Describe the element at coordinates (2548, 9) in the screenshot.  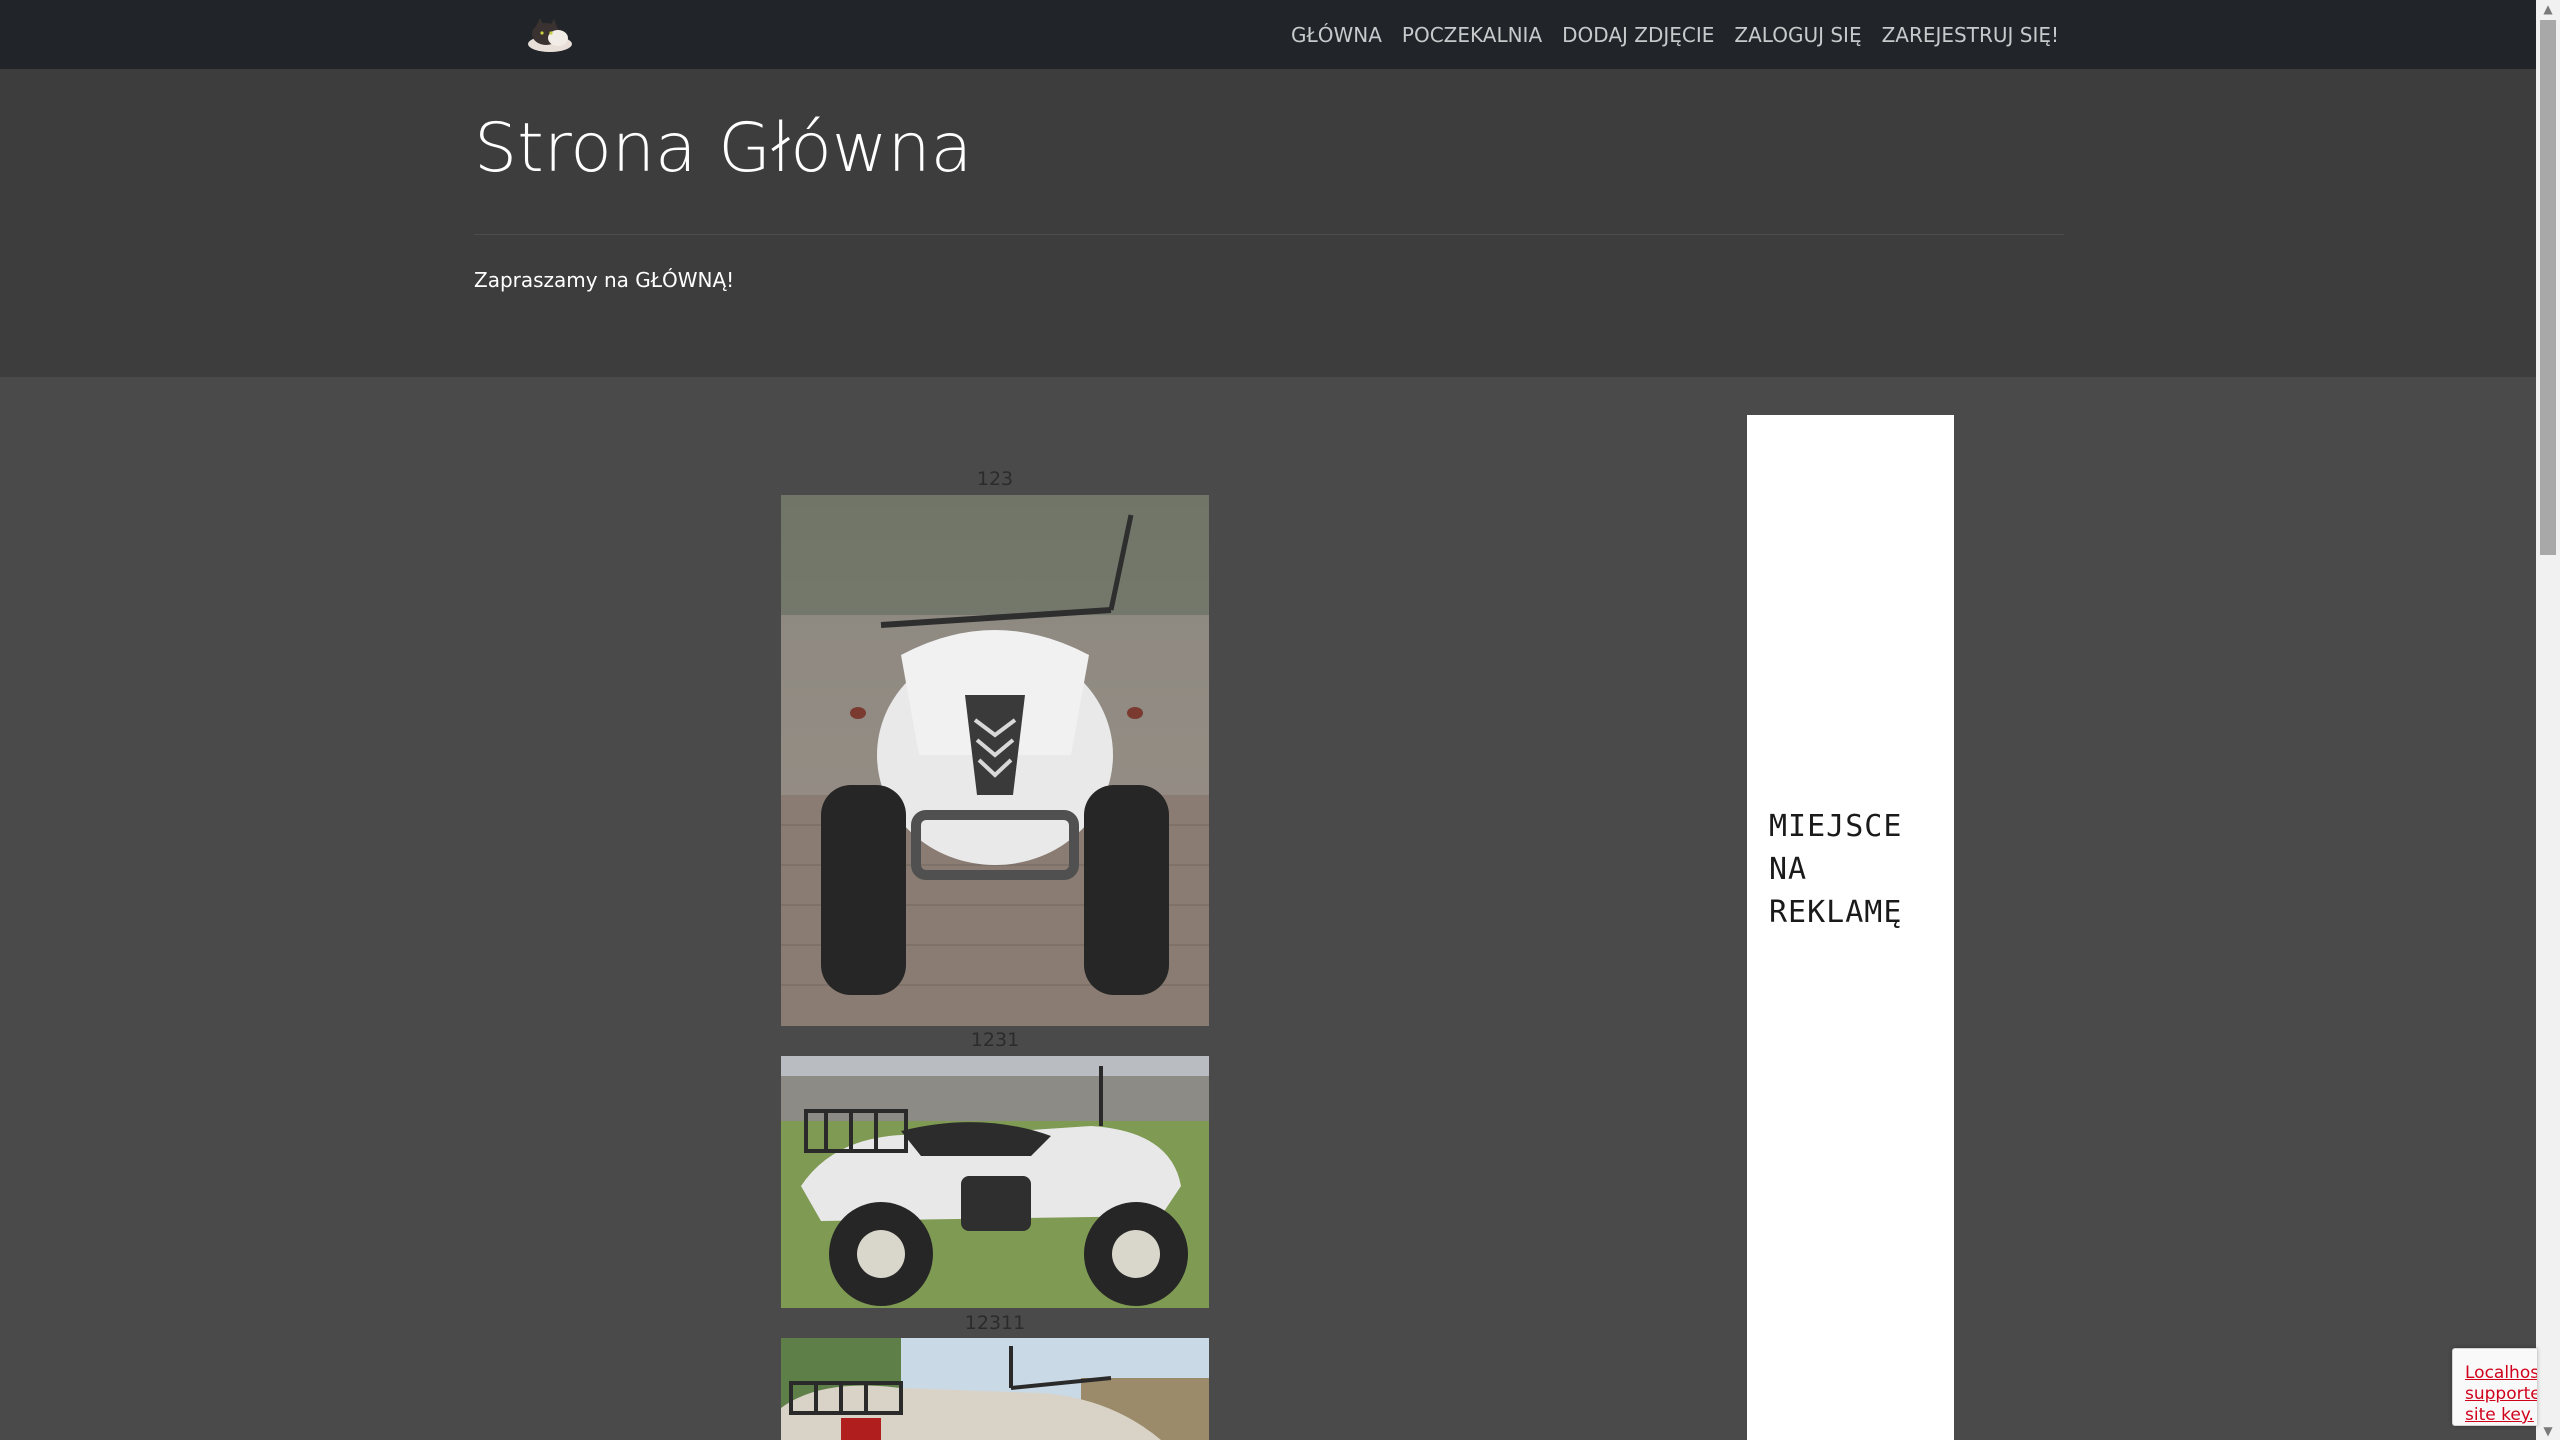
I see `scroll-up-arrow-icon: ▲` at that location.